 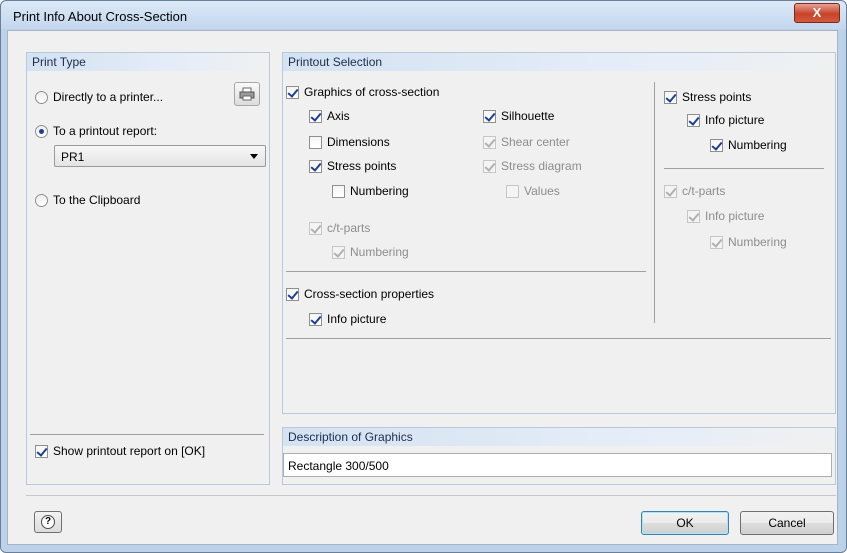 I want to click on show-report-checkbox, so click(x=41, y=451).